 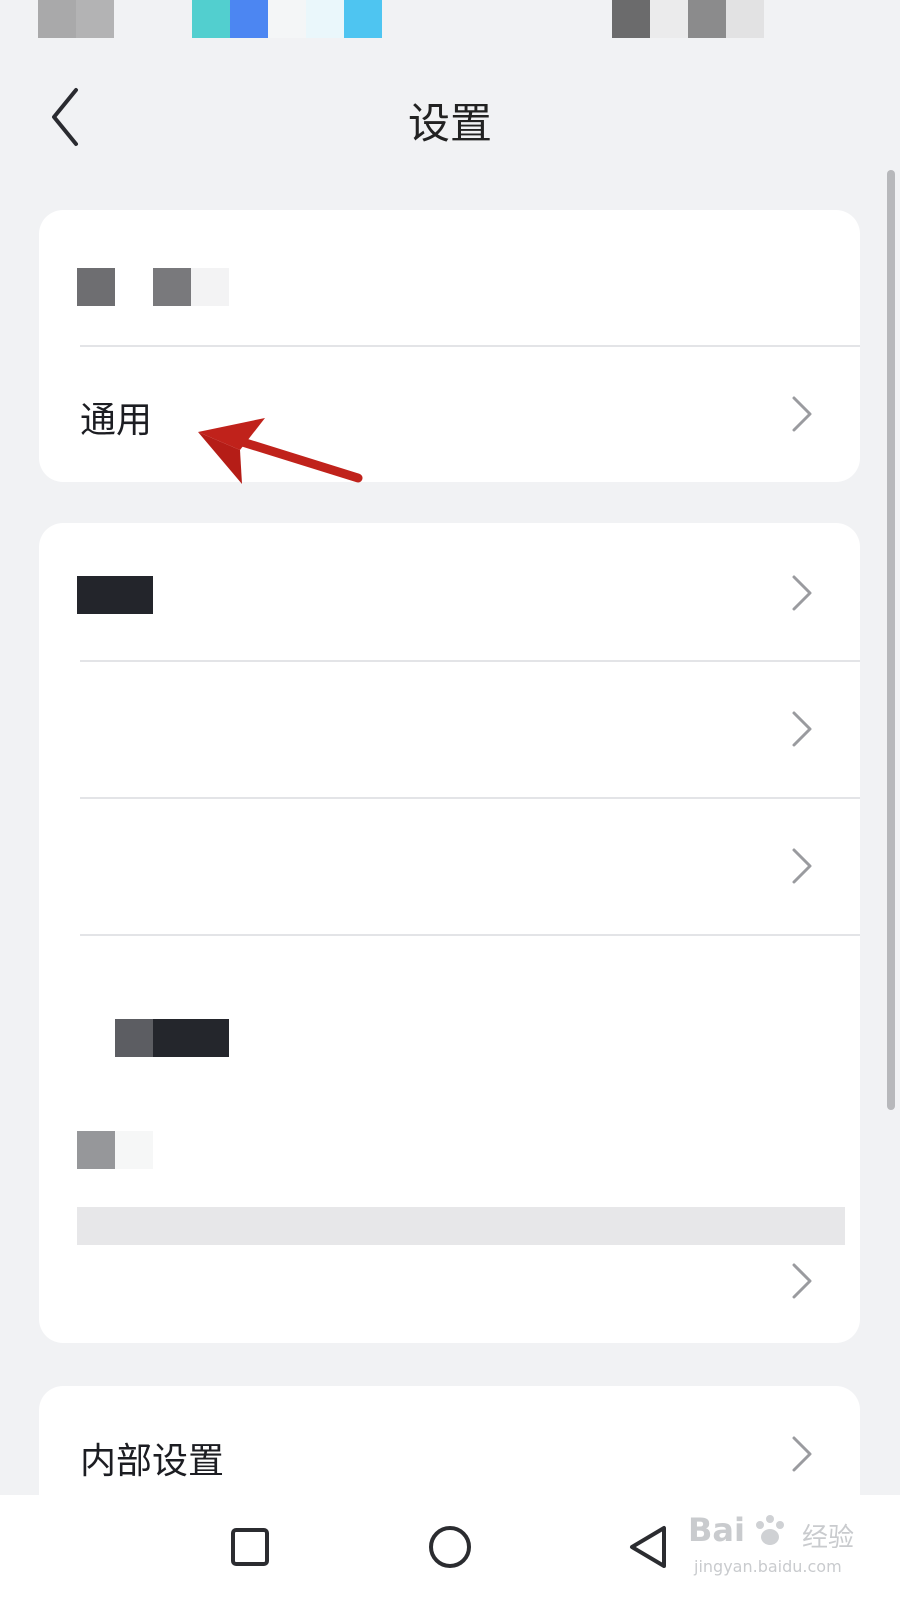 I want to click on account-row, so click(x=449, y=278).